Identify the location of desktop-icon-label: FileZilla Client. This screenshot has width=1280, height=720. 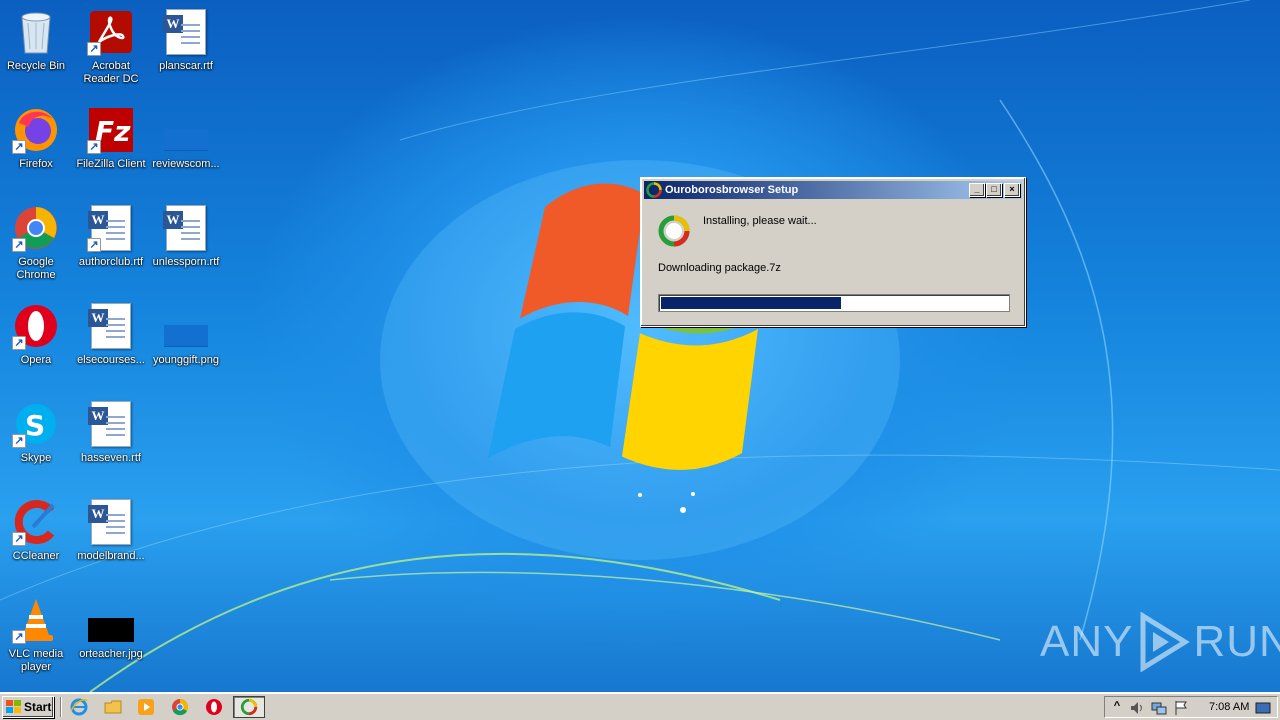
(111, 164).